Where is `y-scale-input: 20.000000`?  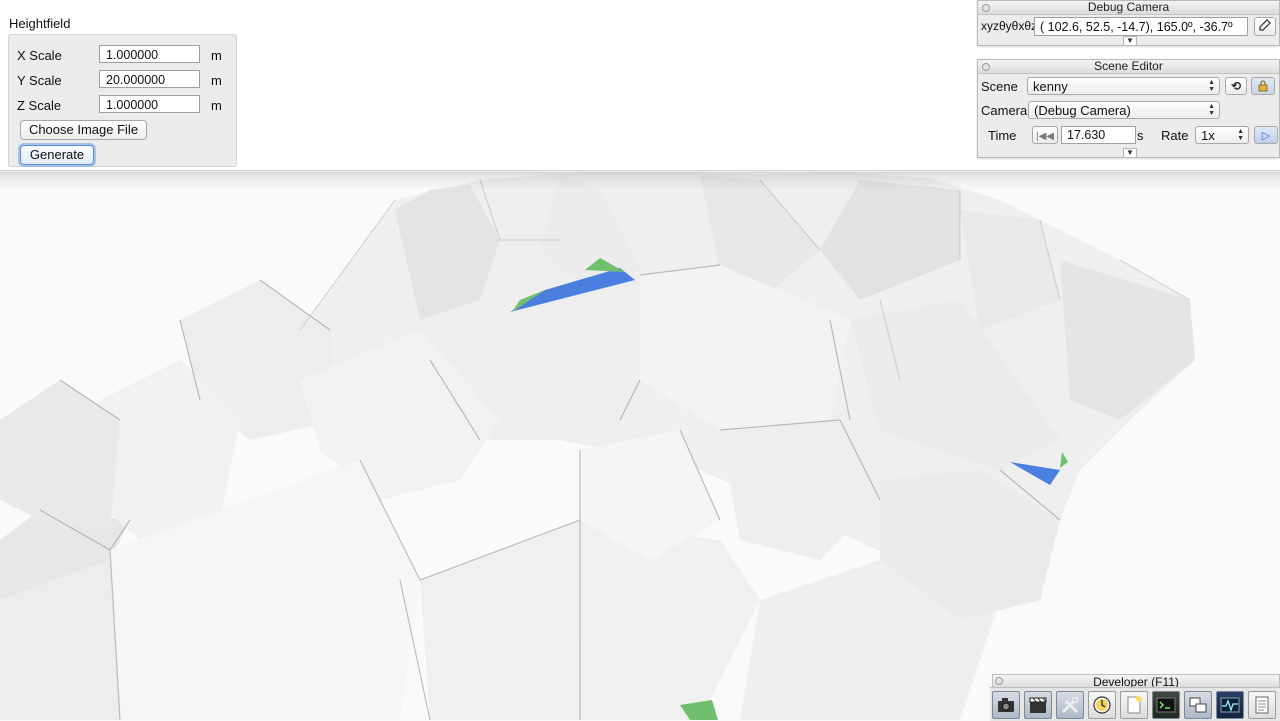
y-scale-input: 20.000000 is located at coordinates (149, 79).